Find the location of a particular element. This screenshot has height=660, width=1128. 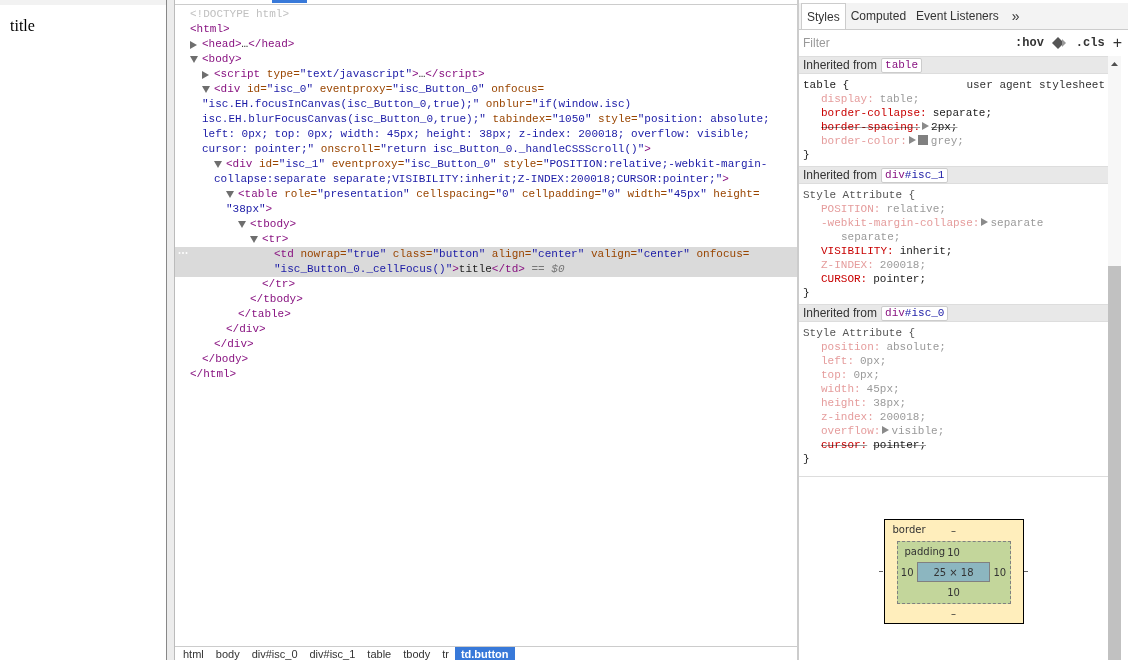

dom-code-line: <script type="text/javascript">…</script> is located at coordinates (349, 74).